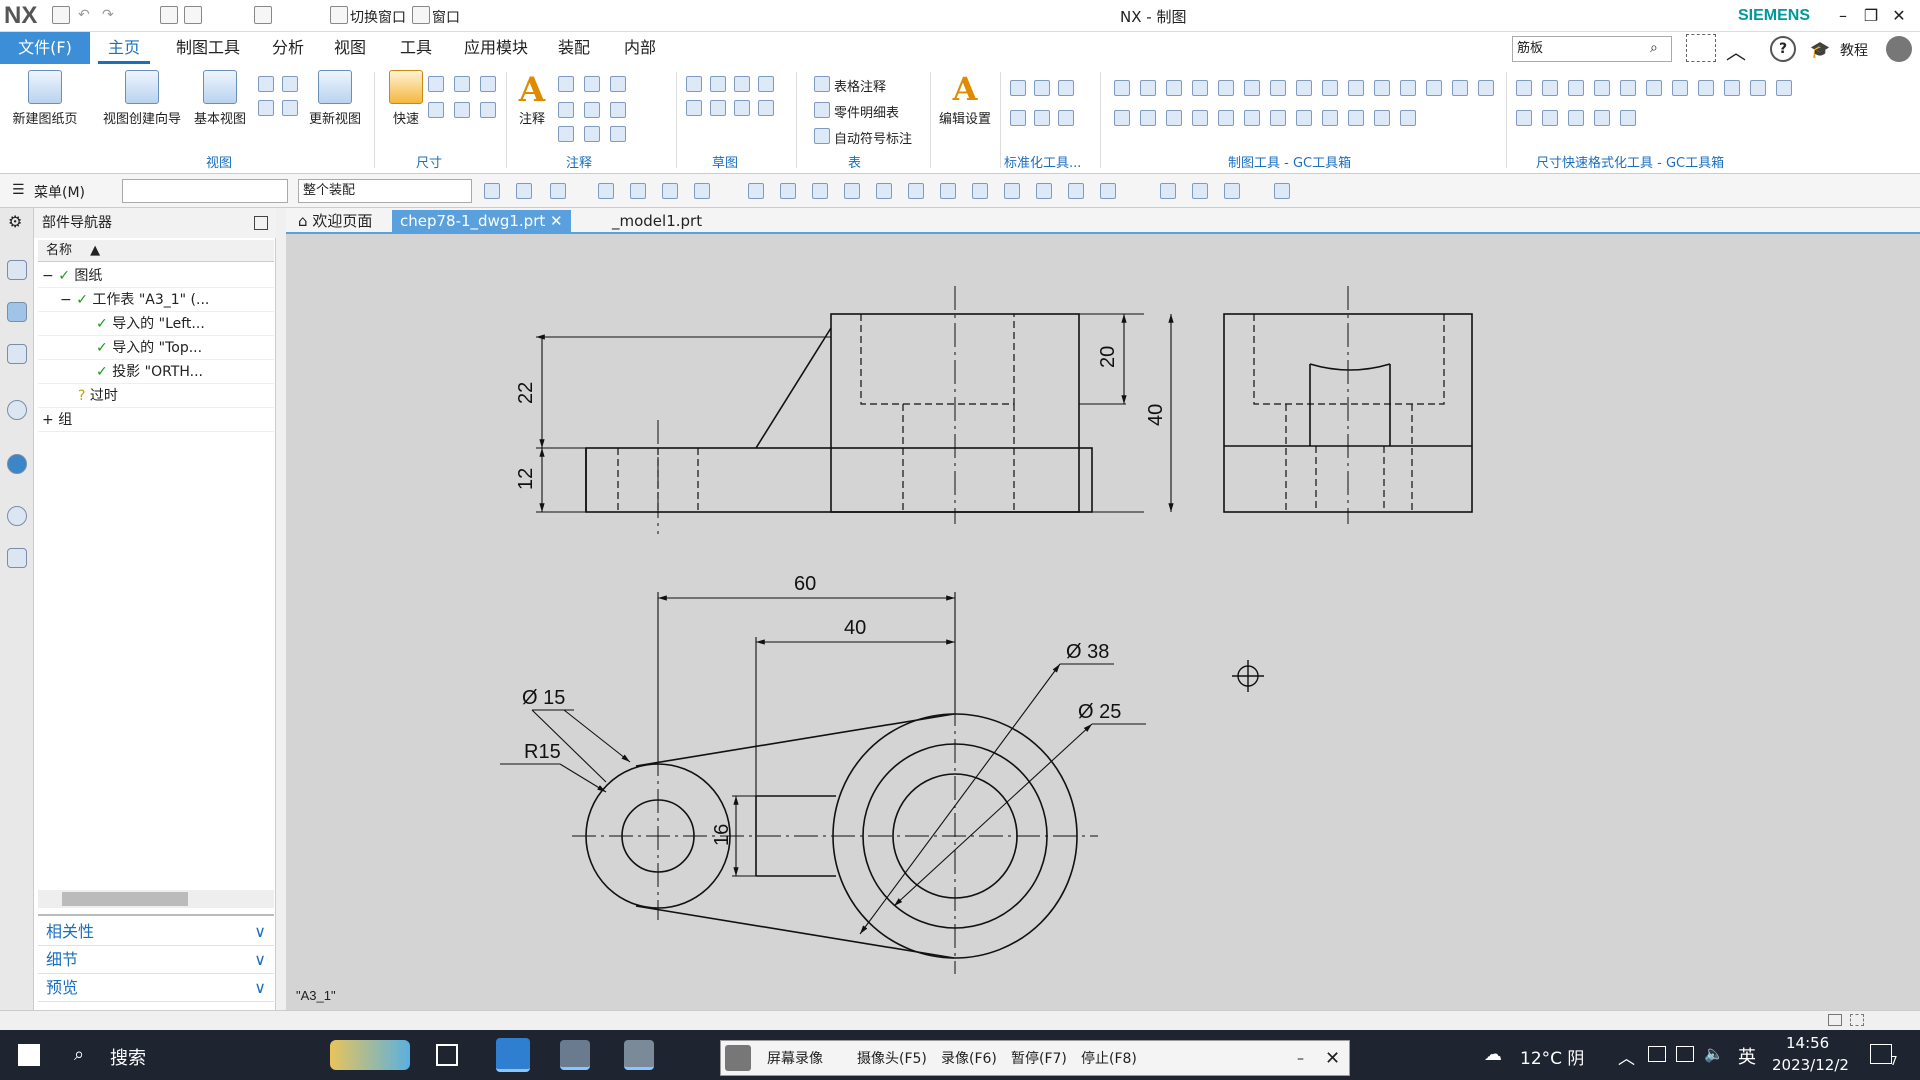 The width and height of the screenshot is (1920, 1080). What do you see at coordinates (156, 932) in the screenshot?
I see `panel-dependencies: 相关性 ∨` at bounding box center [156, 932].